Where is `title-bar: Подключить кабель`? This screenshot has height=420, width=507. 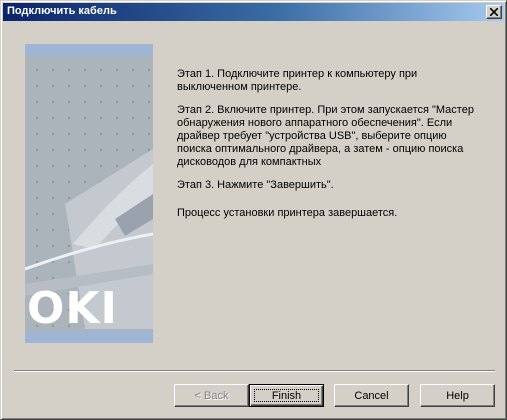 title-bar: Подключить кабель is located at coordinates (253, 12).